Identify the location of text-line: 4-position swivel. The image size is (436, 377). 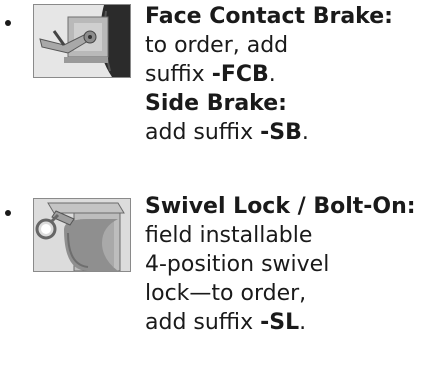
(237, 264).